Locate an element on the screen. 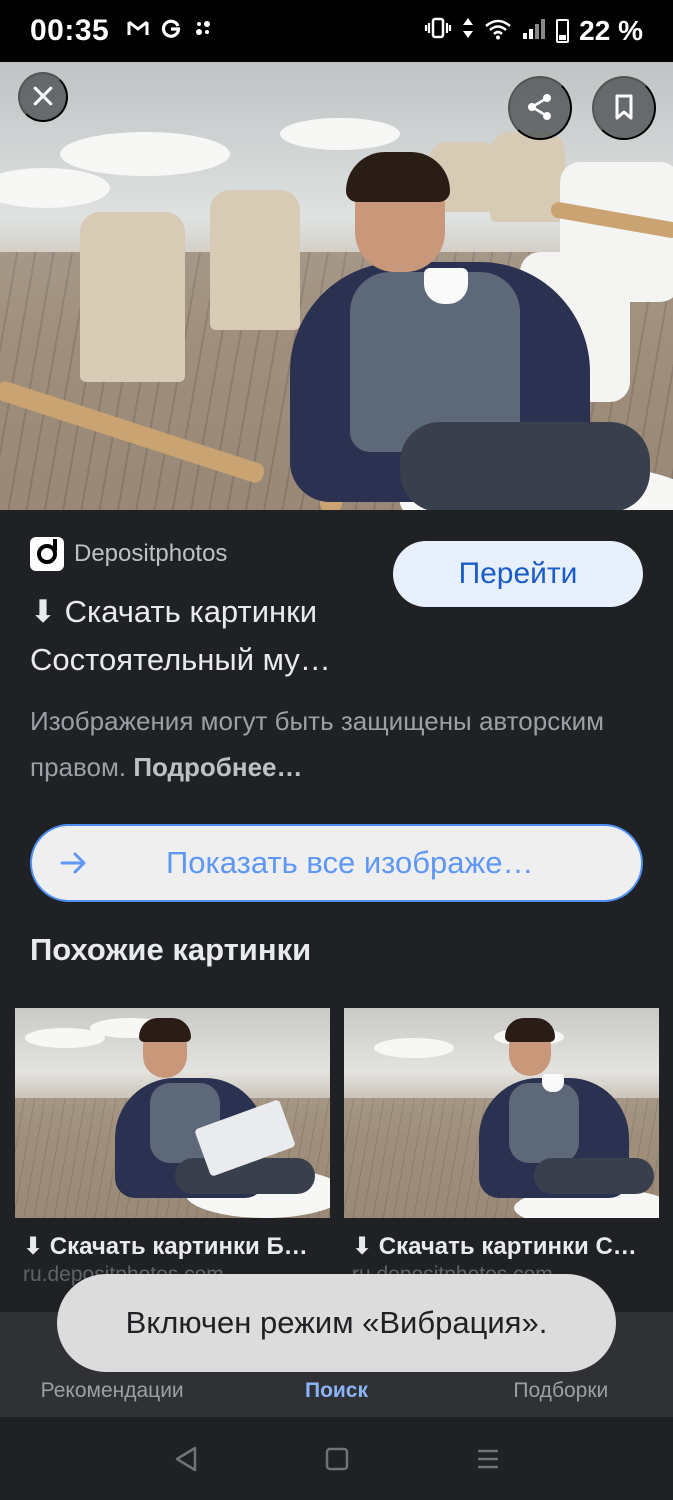 The height and width of the screenshot is (1500, 673). nav-item-label: Поиск is located at coordinates (336, 1390).